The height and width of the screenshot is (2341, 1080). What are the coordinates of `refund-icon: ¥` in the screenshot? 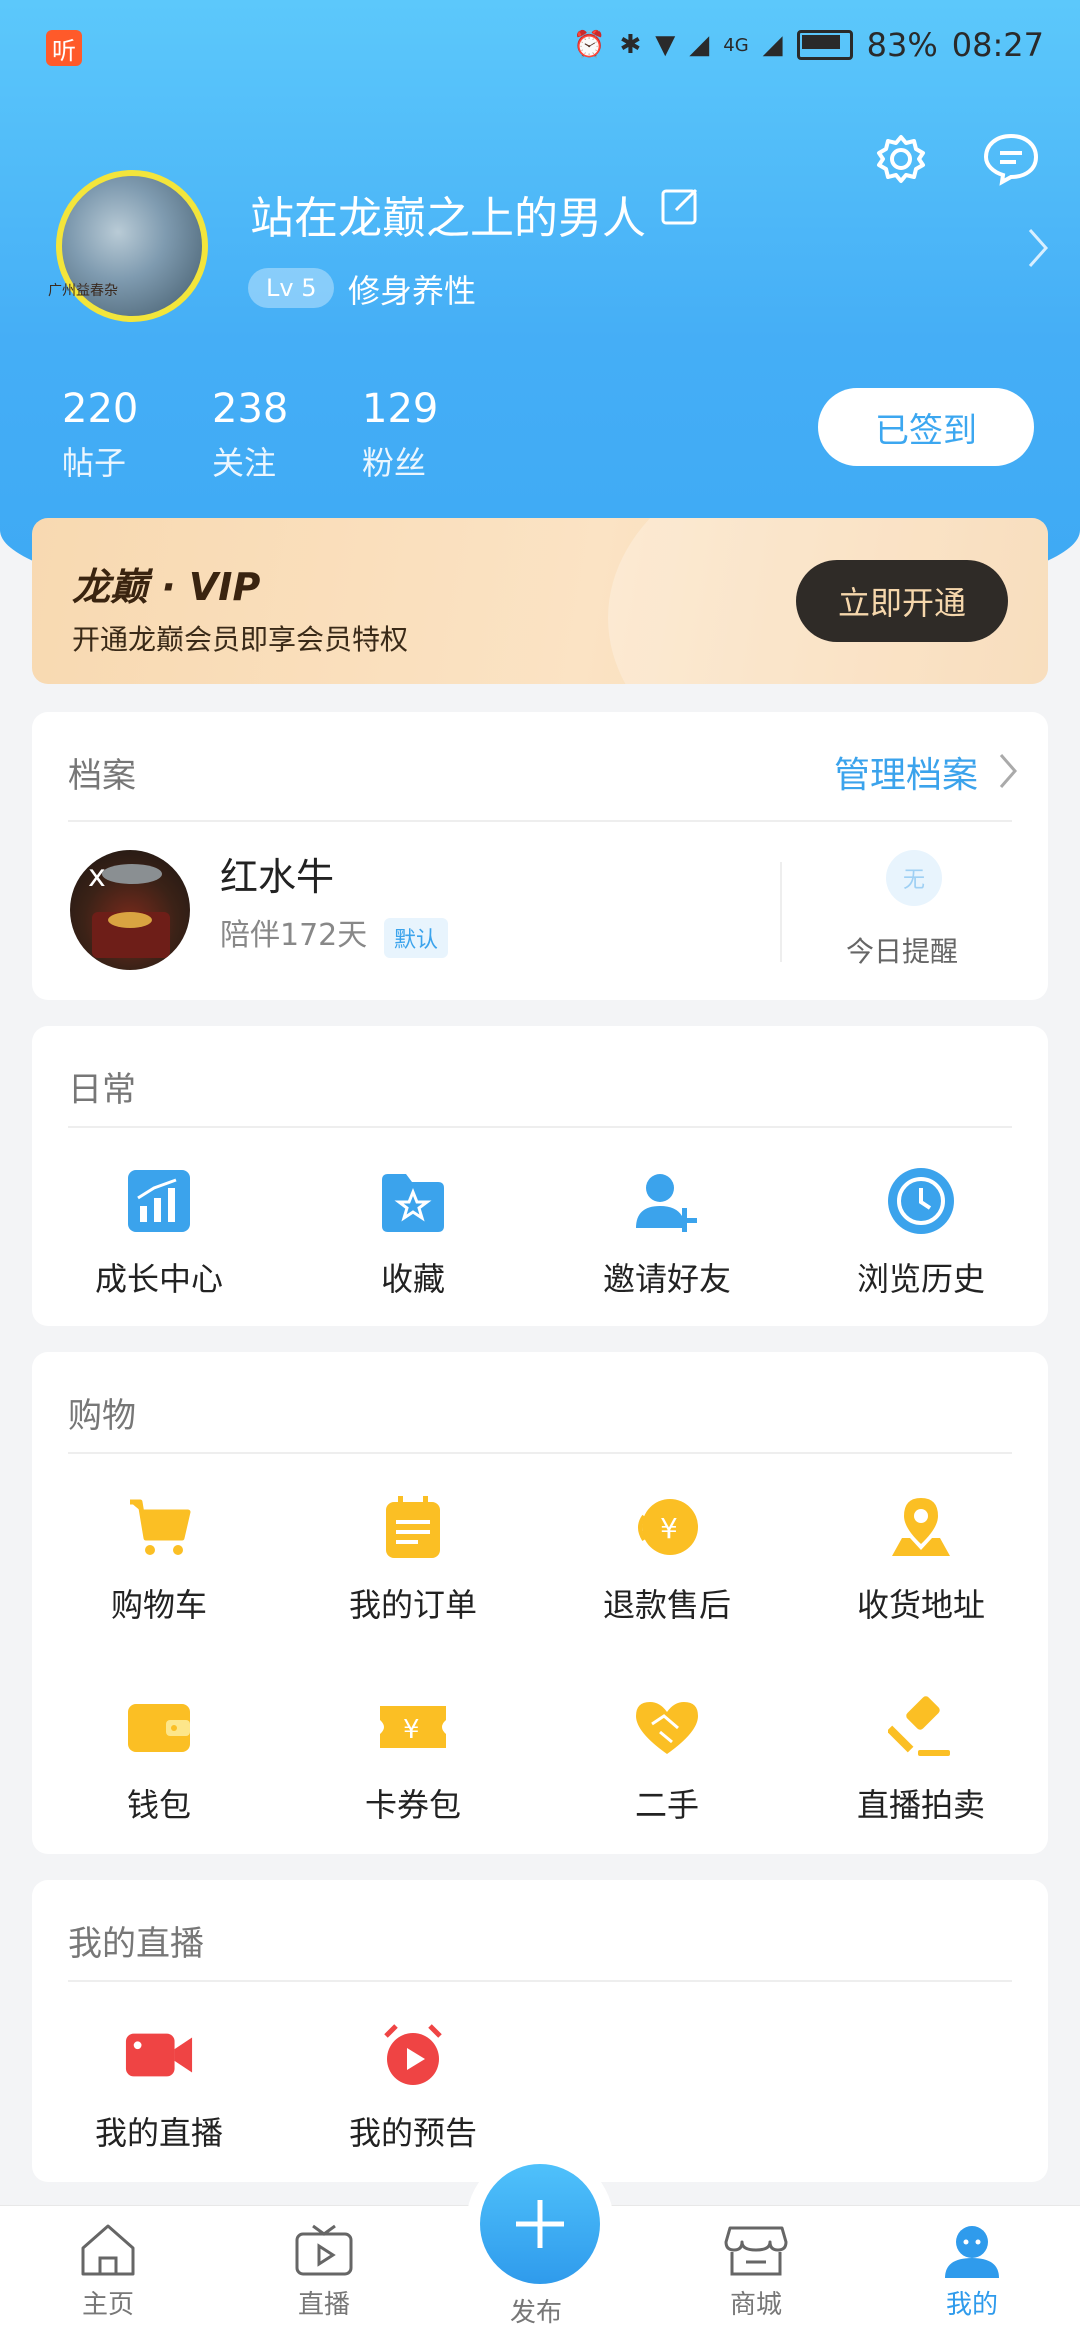 It's located at (667, 1527).